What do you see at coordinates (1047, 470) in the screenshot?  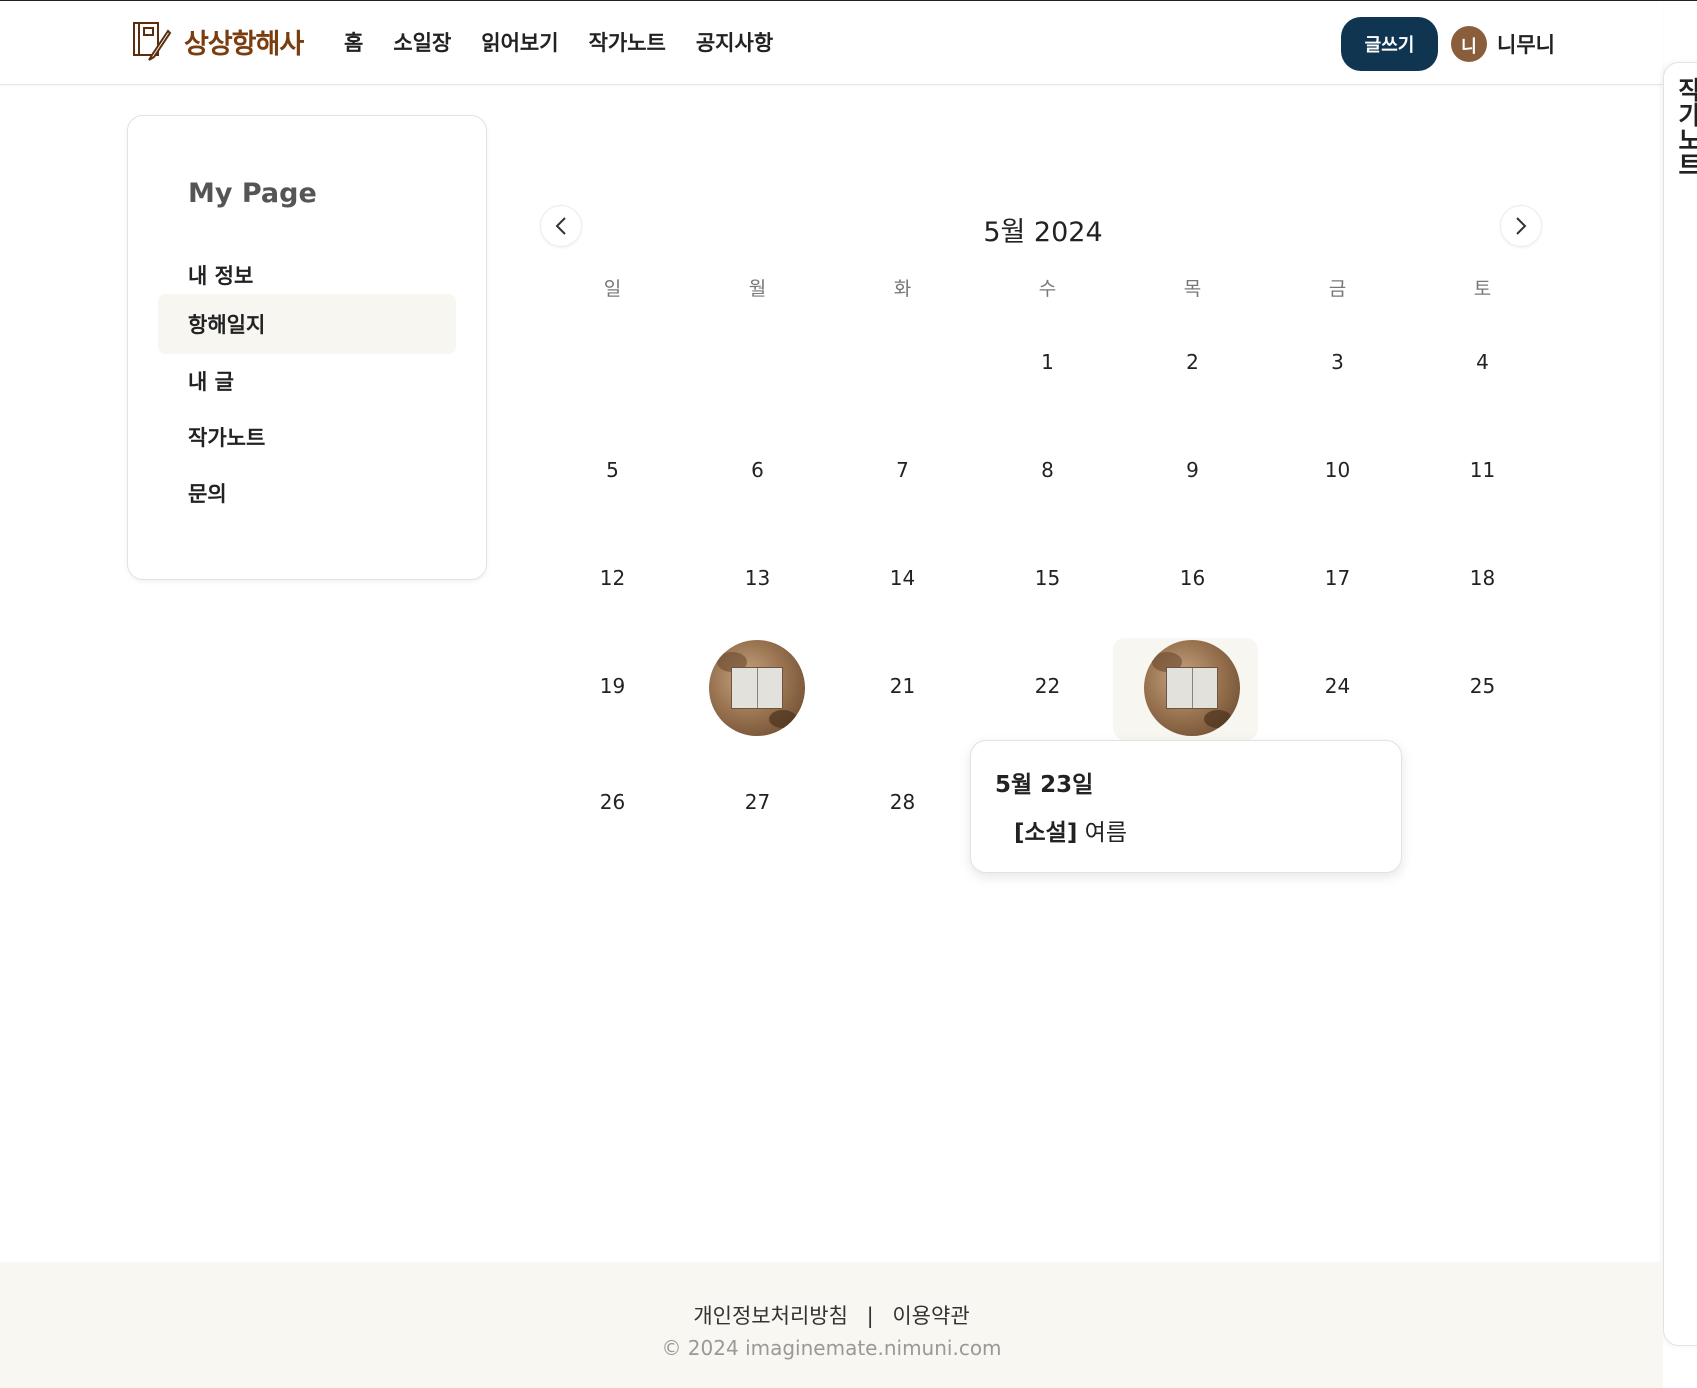 I see `calendar-day: 8` at bounding box center [1047, 470].